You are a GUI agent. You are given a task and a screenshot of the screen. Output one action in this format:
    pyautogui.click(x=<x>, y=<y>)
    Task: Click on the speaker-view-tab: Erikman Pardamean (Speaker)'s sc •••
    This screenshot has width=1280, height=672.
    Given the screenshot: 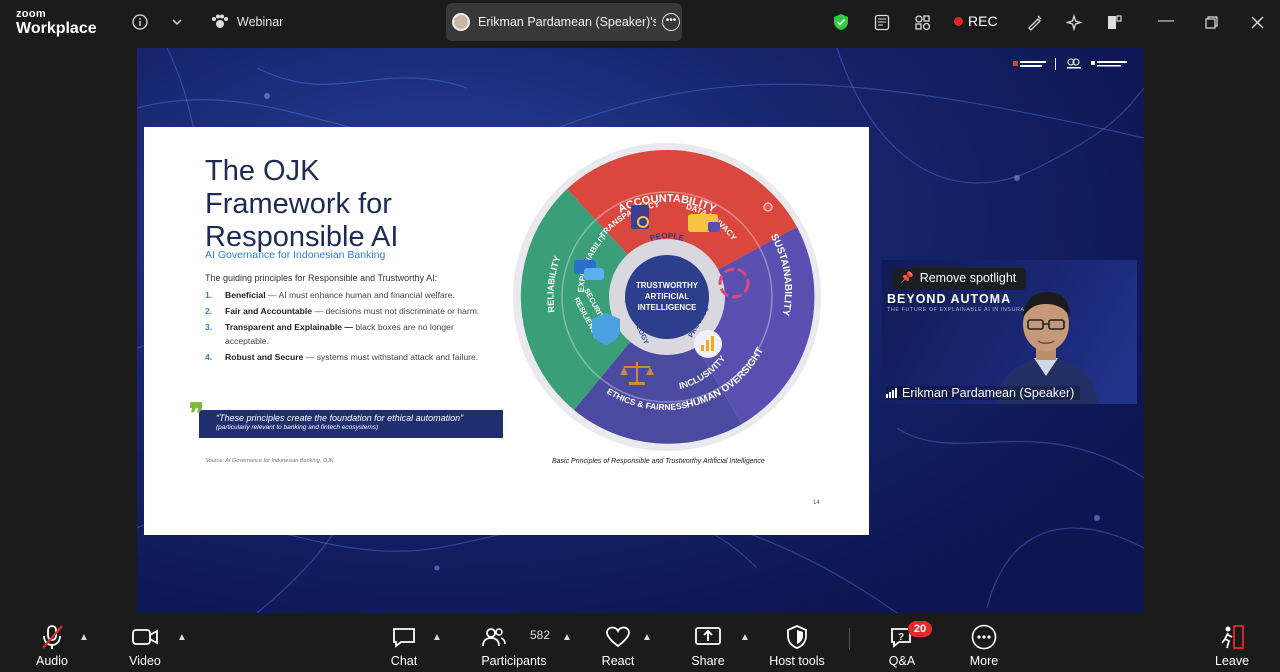 What is the action you would take?
    pyautogui.click(x=564, y=22)
    